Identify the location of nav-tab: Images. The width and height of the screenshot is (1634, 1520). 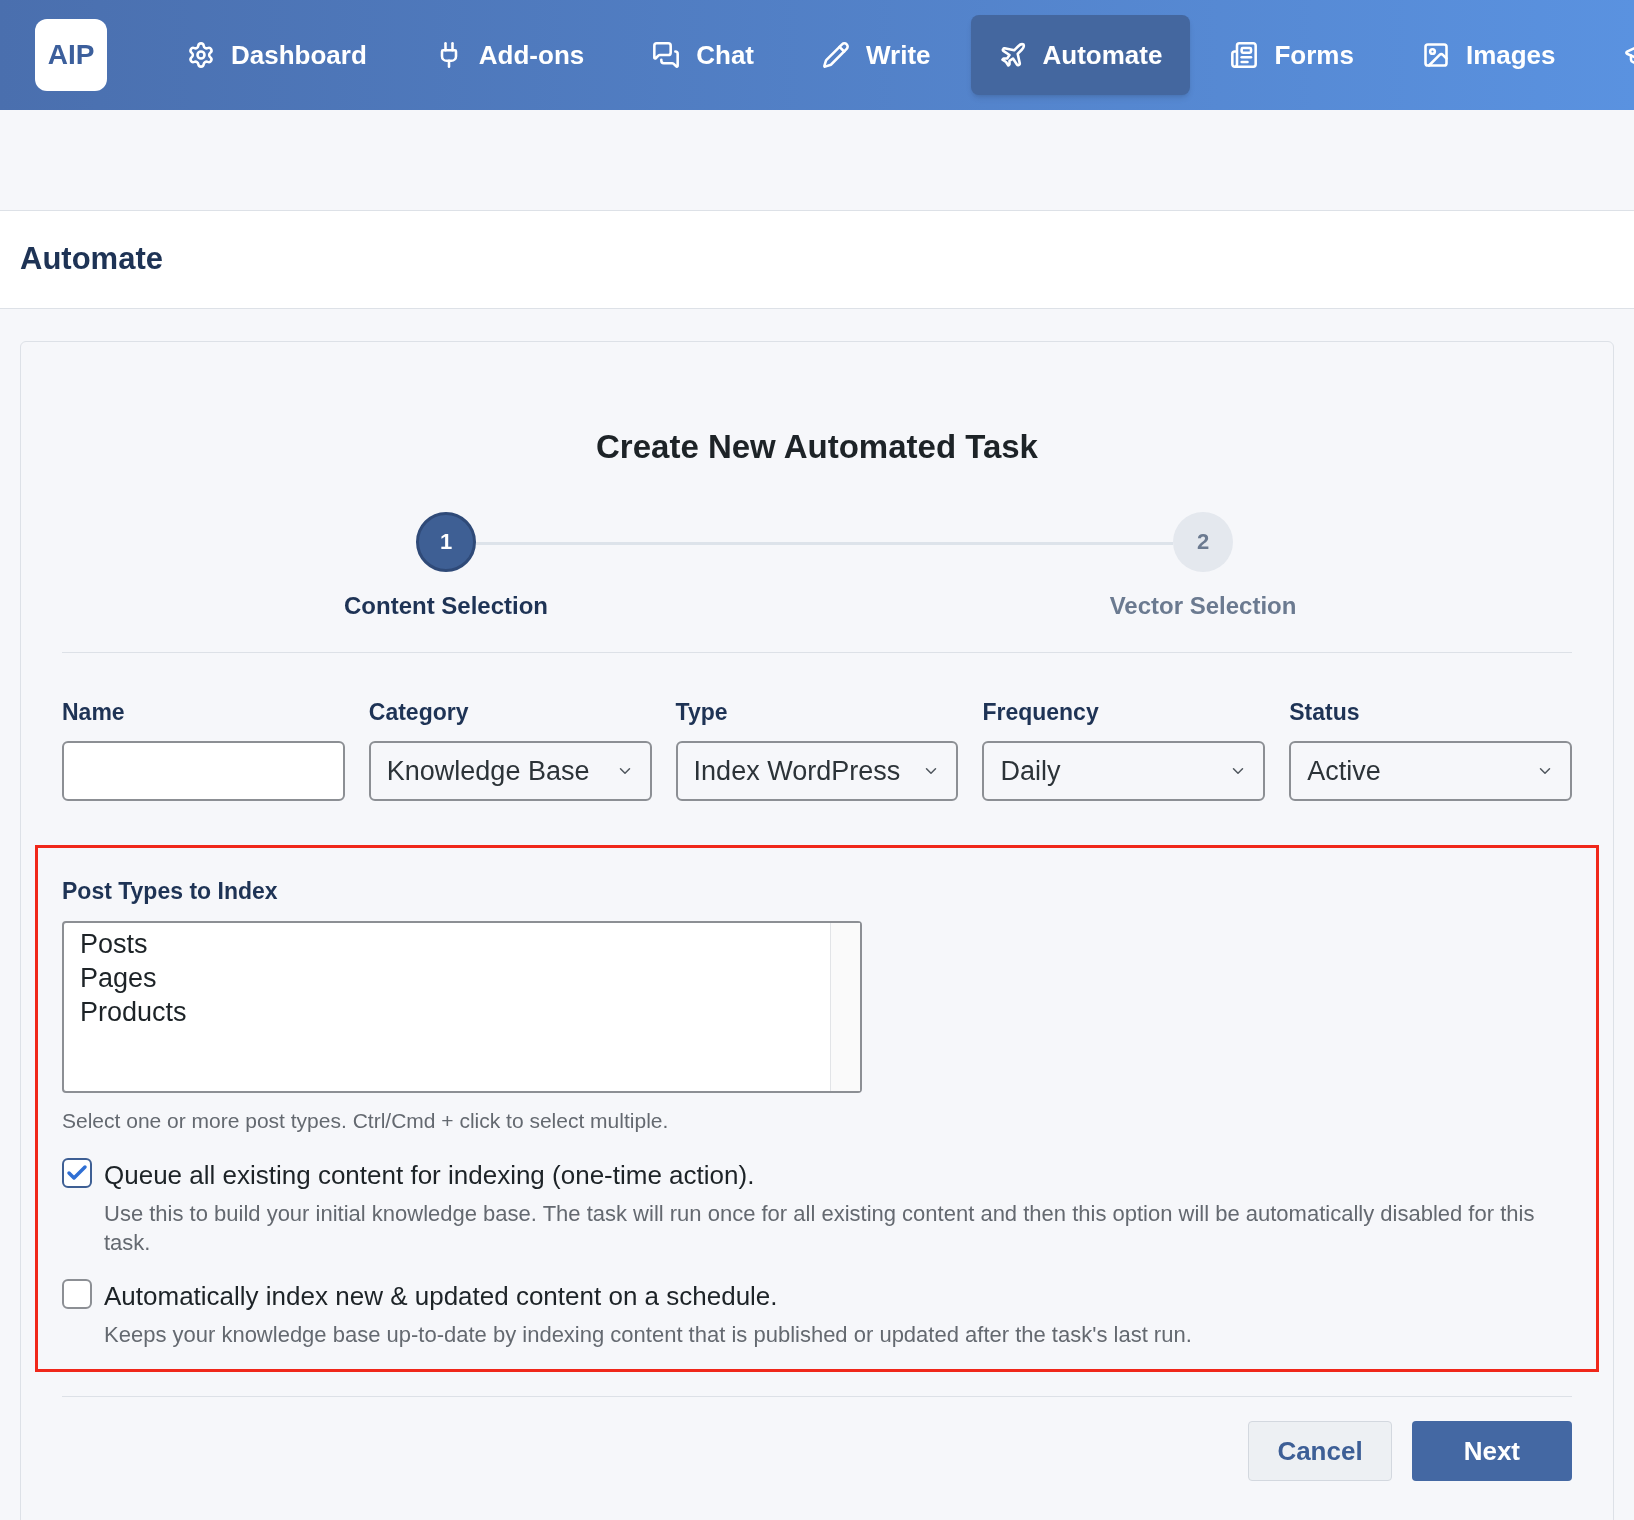
(1488, 55).